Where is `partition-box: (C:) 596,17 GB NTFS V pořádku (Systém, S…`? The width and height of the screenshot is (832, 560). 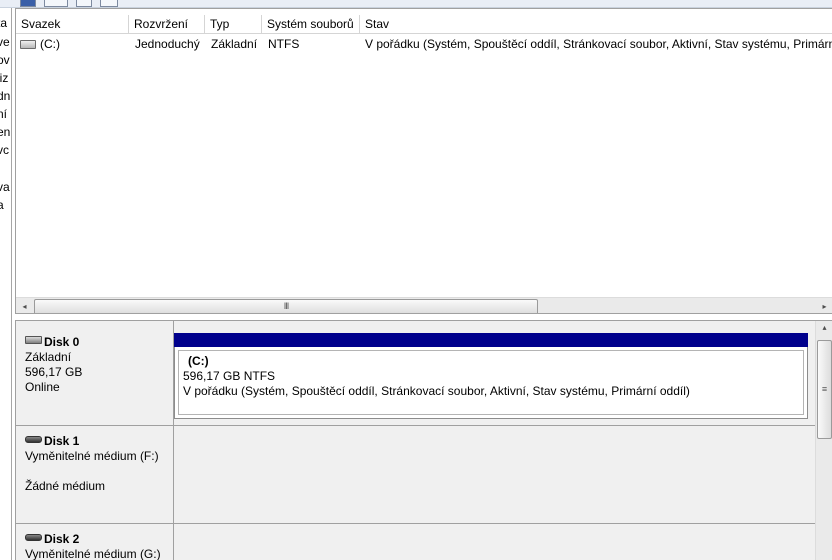
partition-box: (C:) 596,17 GB NTFS V pořádku (Systém, S… is located at coordinates (491, 383).